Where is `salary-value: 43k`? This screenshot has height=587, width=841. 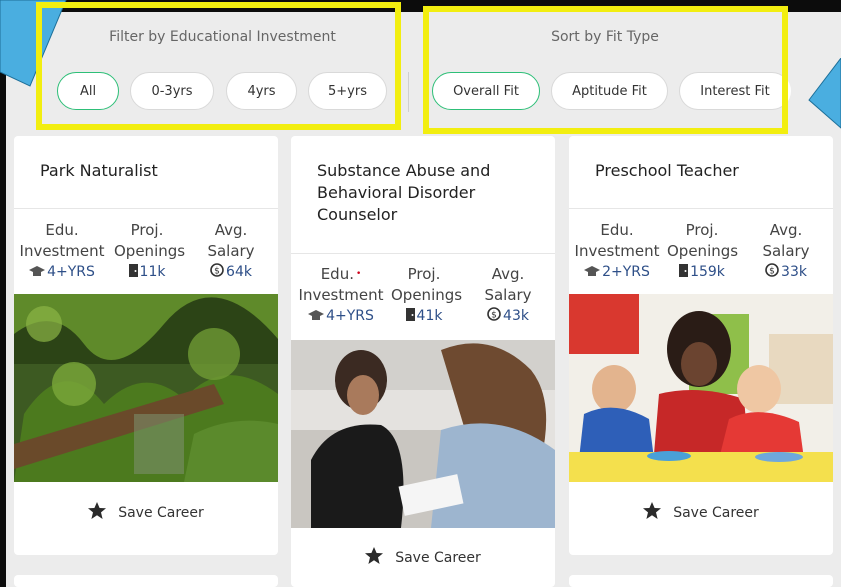 salary-value: 43k is located at coordinates (516, 316).